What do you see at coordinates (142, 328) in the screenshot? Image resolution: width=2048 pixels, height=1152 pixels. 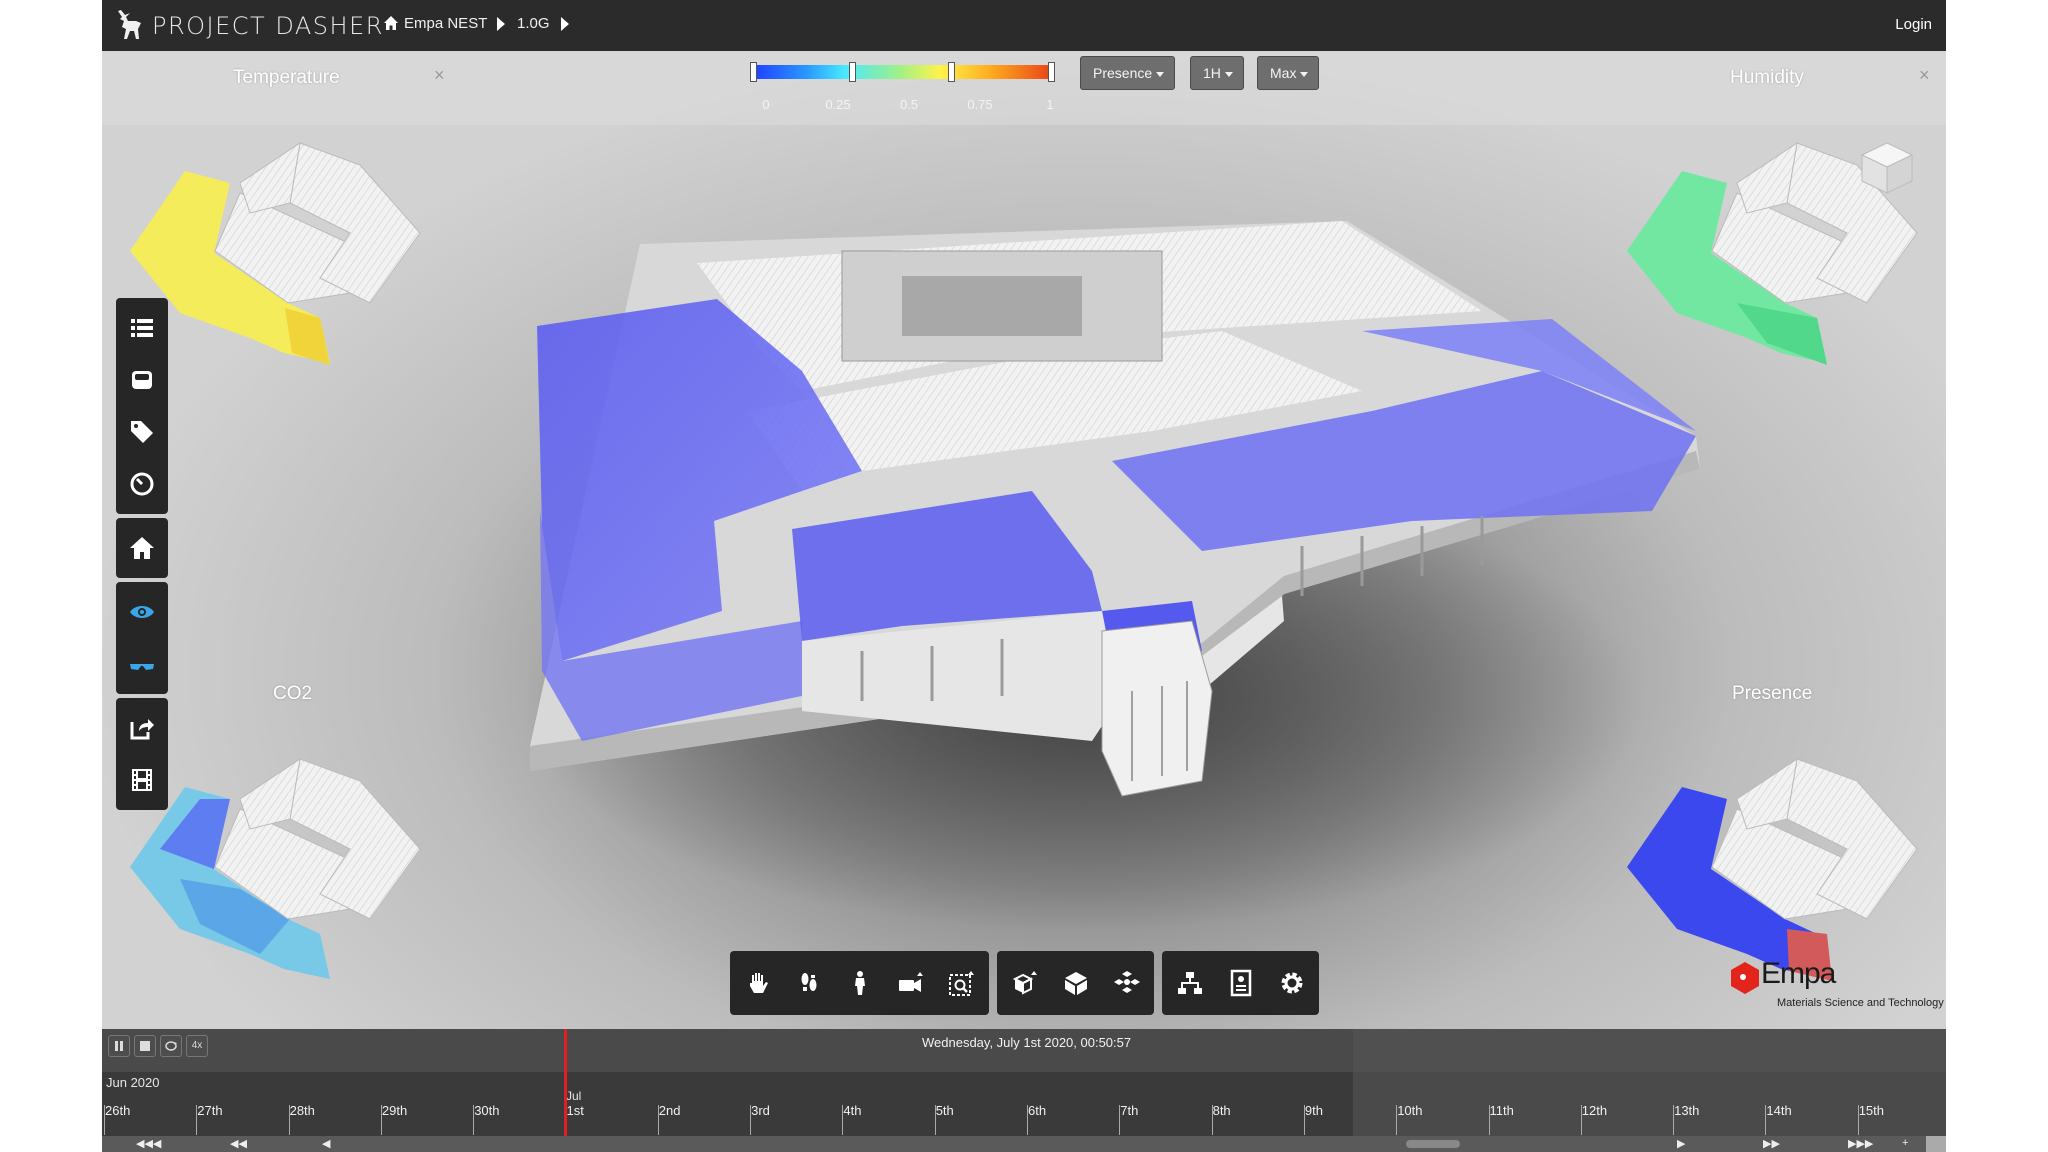 I see `list-button` at bounding box center [142, 328].